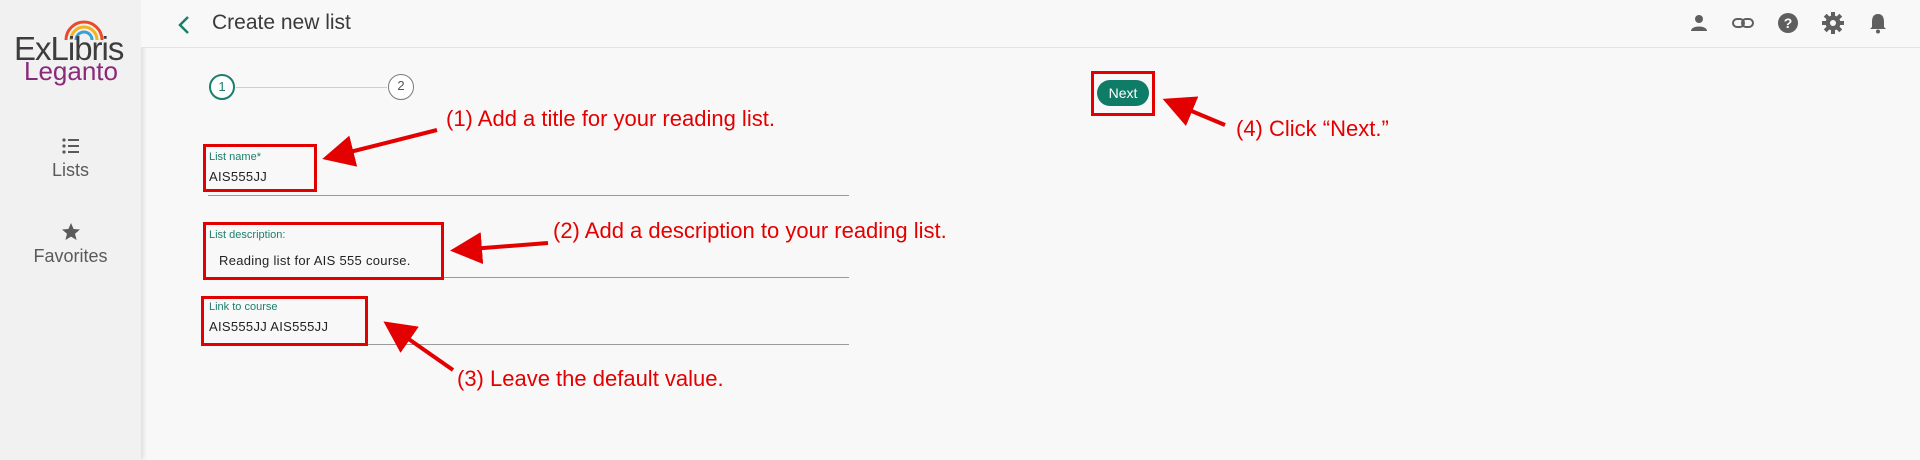 The image size is (1920, 460). Describe the element at coordinates (284, 321) in the screenshot. I see `annotation-box-link-to-course` at that location.